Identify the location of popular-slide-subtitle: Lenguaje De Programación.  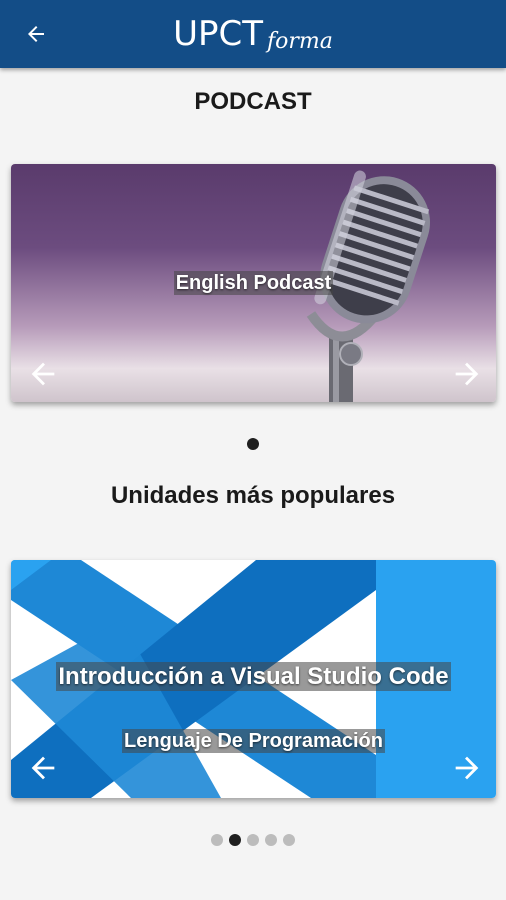
(253, 741).